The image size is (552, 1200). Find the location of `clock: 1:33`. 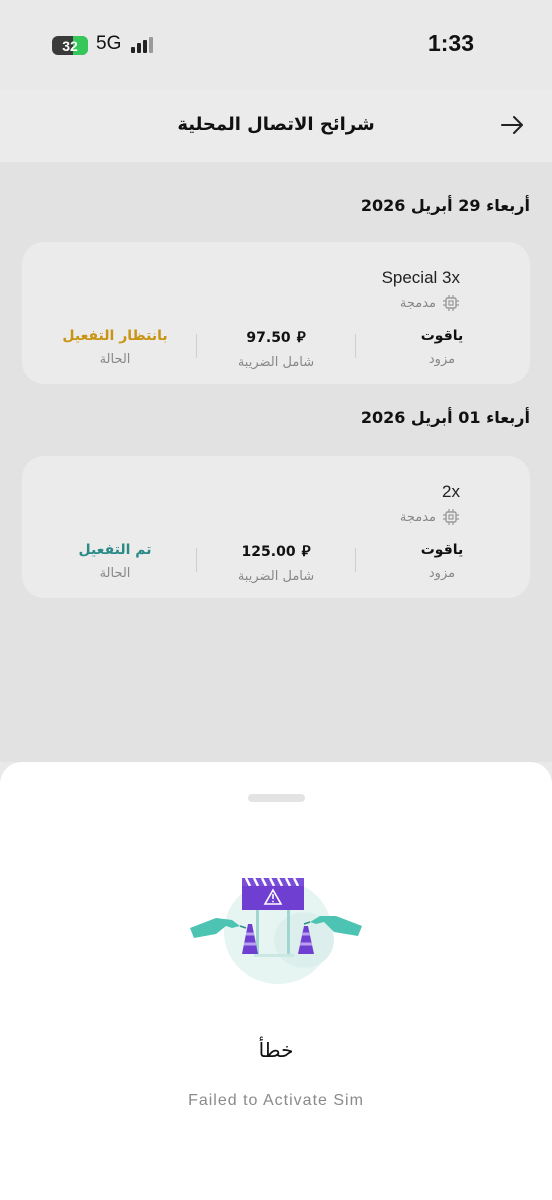

clock: 1:33 is located at coordinates (450, 43).